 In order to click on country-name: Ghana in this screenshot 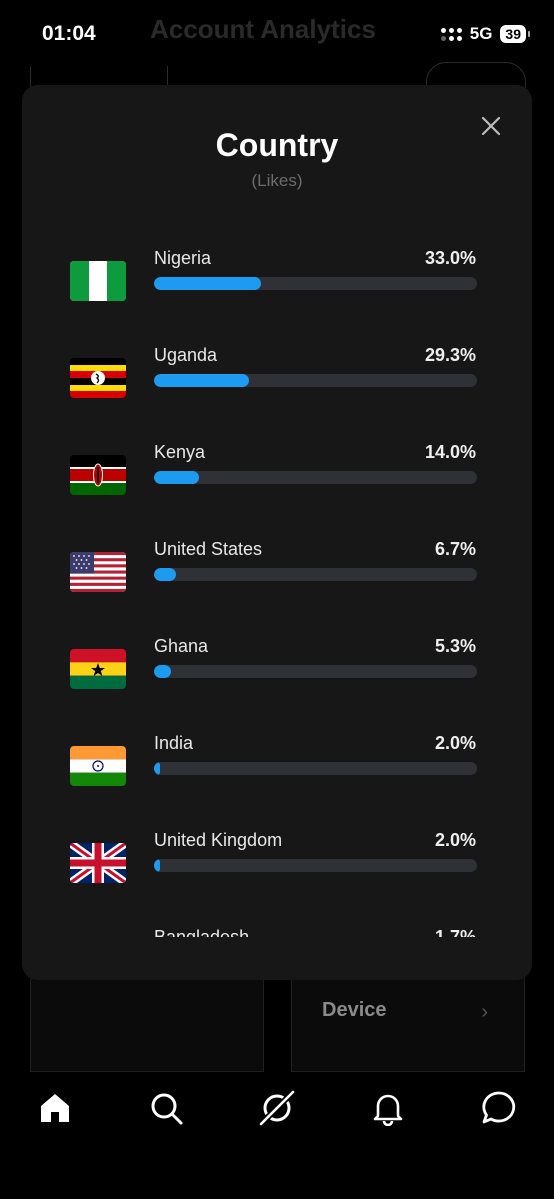, I will do `click(181, 646)`.